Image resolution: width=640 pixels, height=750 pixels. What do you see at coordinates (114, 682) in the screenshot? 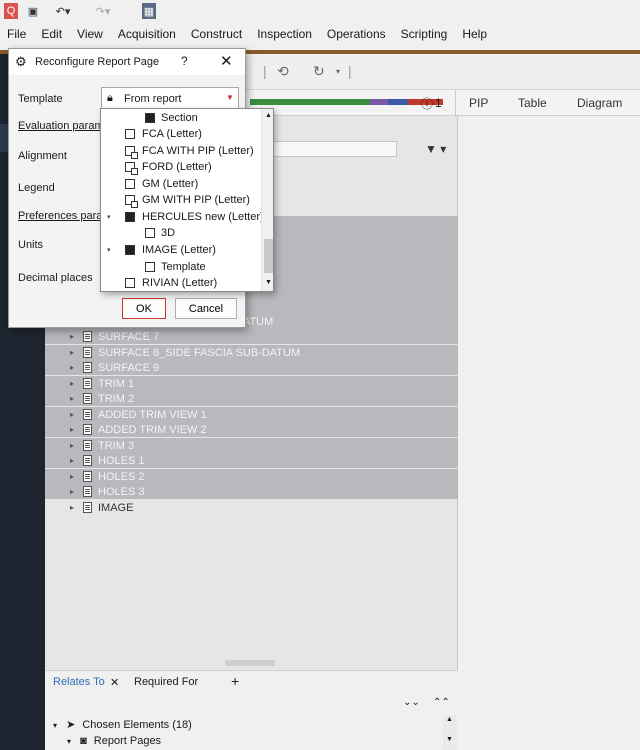
I see `close-icon: ✕` at bounding box center [114, 682].